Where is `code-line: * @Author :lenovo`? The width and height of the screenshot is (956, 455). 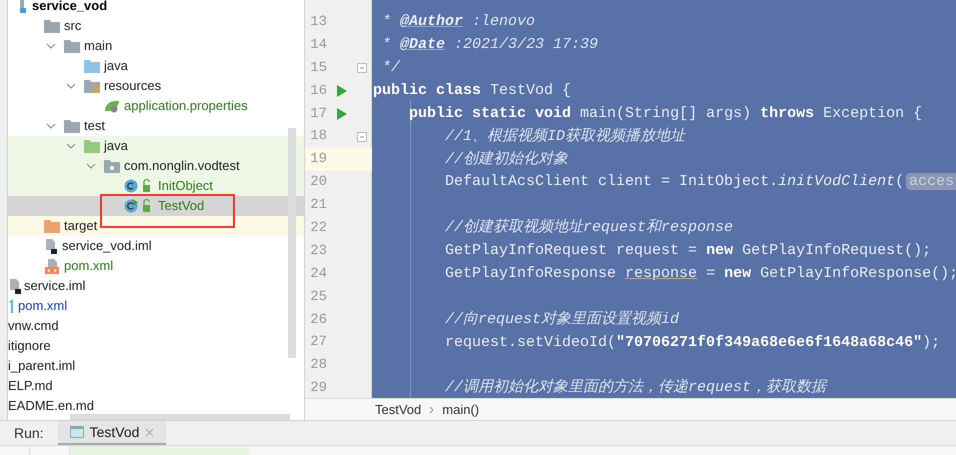 code-line: * @Author :lenovo is located at coordinates (458, 22).